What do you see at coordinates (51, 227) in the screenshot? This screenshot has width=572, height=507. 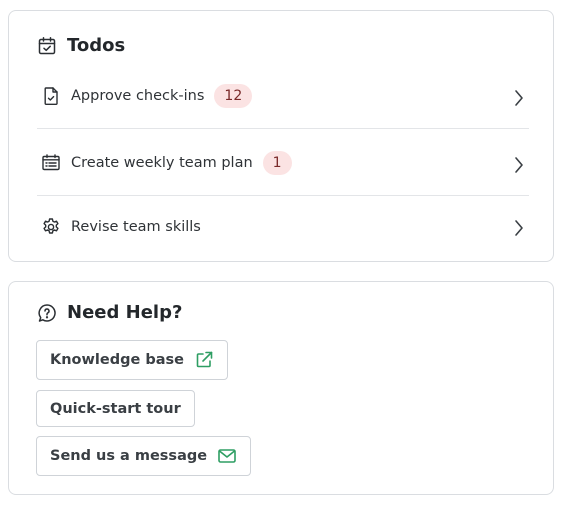 I see `gear-icon` at bounding box center [51, 227].